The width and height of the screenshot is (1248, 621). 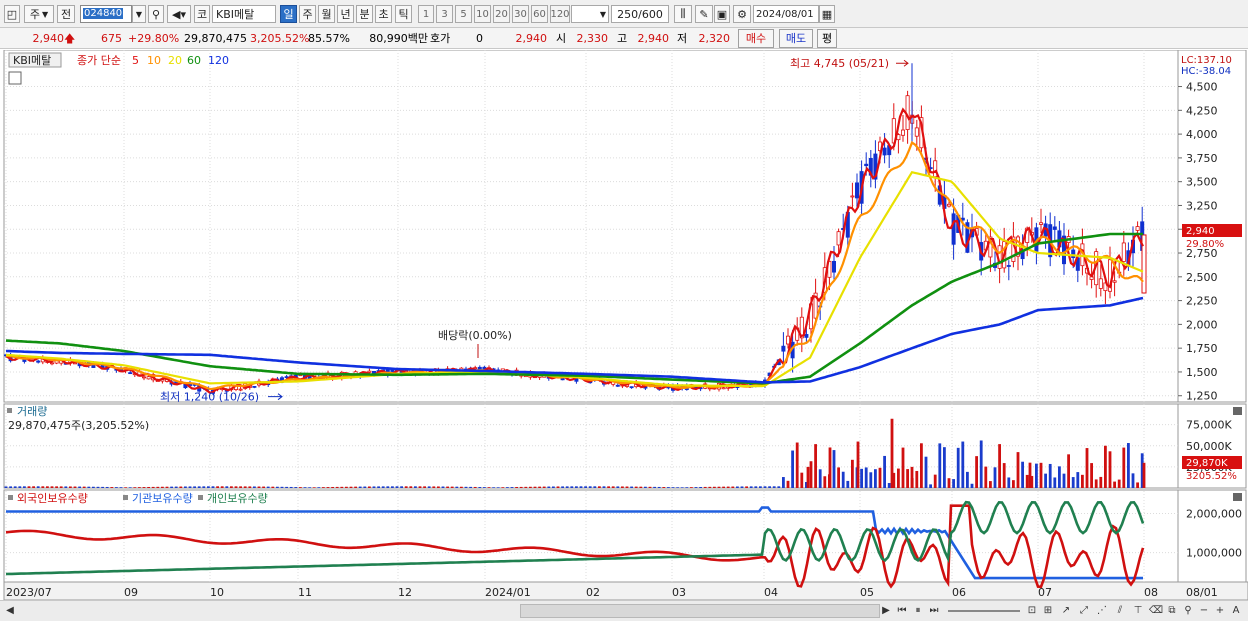 What do you see at coordinates (244, 14) in the screenshot?
I see `stock-name-field: KBI메탈` at bounding box center [244, 14].